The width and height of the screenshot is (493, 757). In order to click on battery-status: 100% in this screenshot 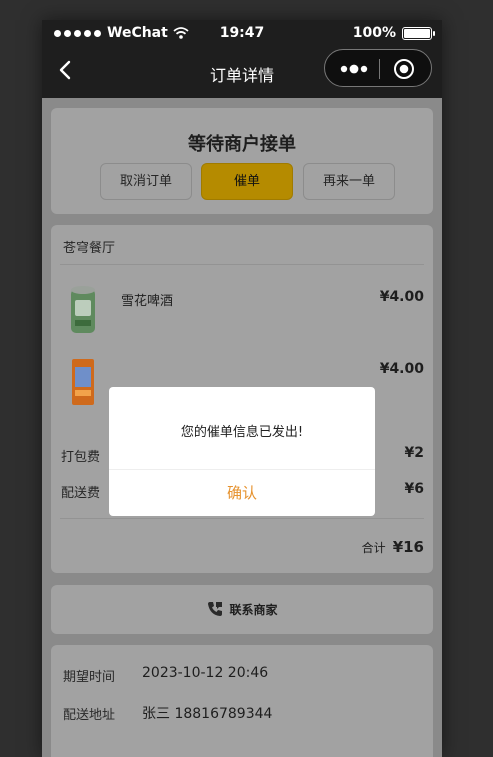, I will do `click(393, 33)`.